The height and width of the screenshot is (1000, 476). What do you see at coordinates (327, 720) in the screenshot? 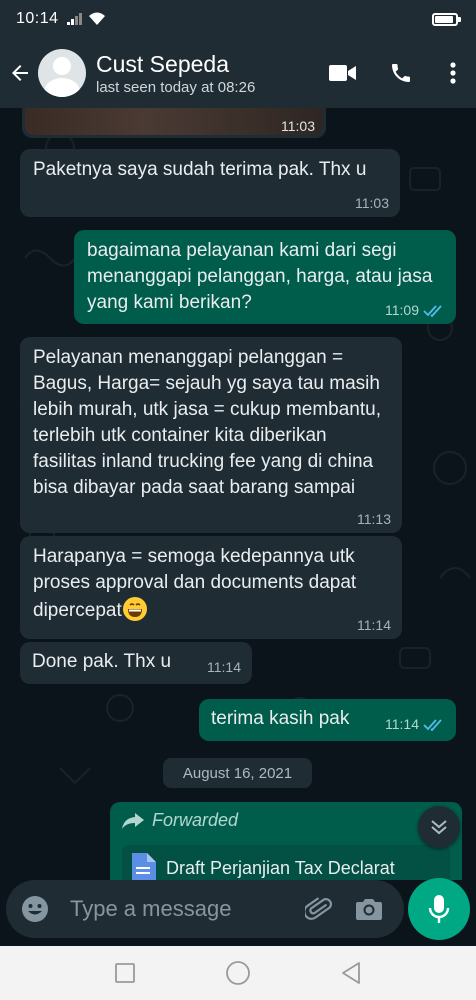
I see `message-bubble-outgoing: terima kasih pak 11:14` at bounding box center [327, 720].